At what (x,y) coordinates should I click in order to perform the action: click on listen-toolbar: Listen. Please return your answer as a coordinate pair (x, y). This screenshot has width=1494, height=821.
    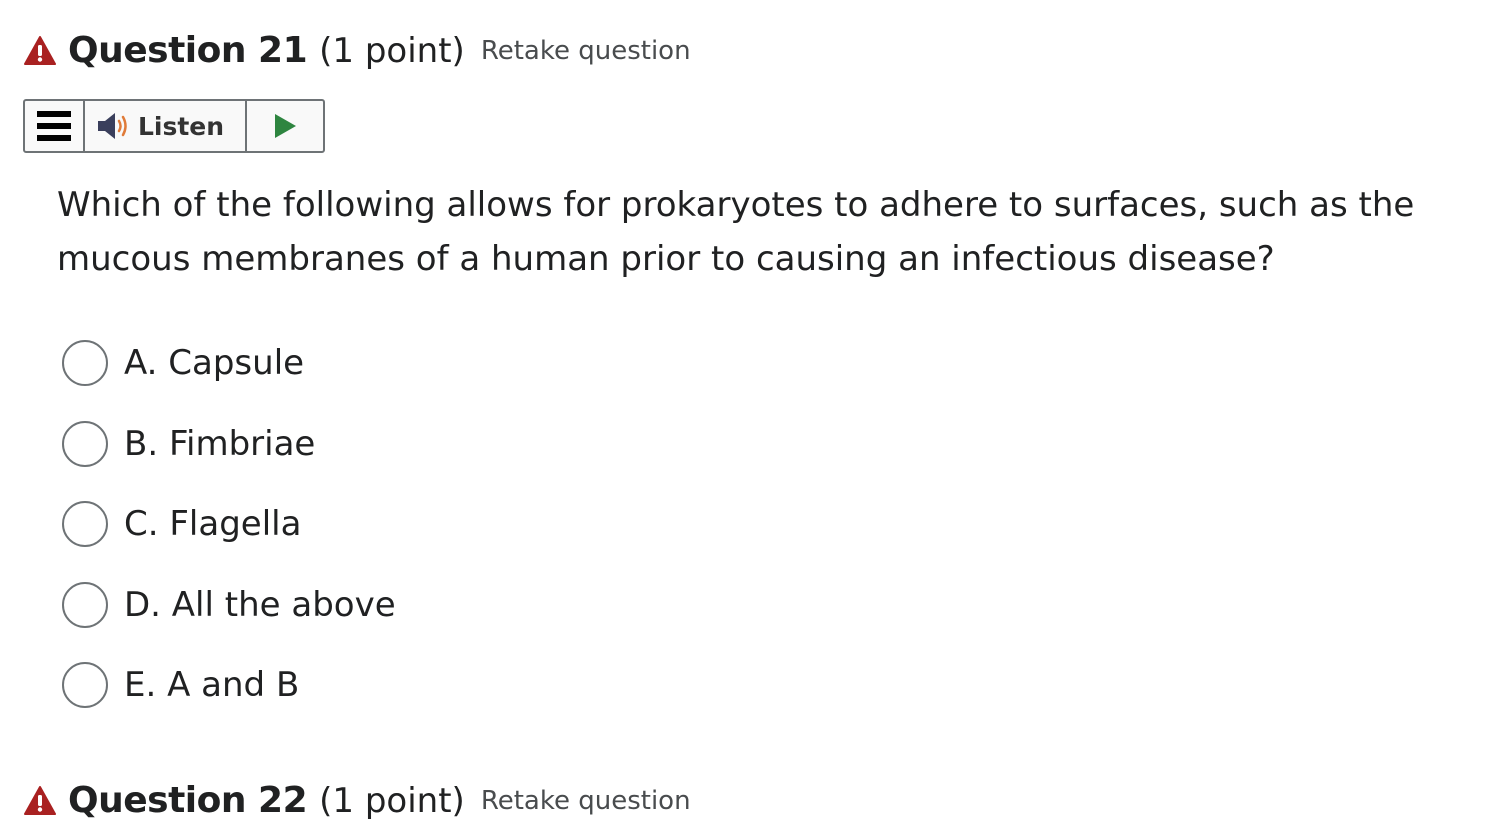
    Looking at the image, I should click on (174, 126).